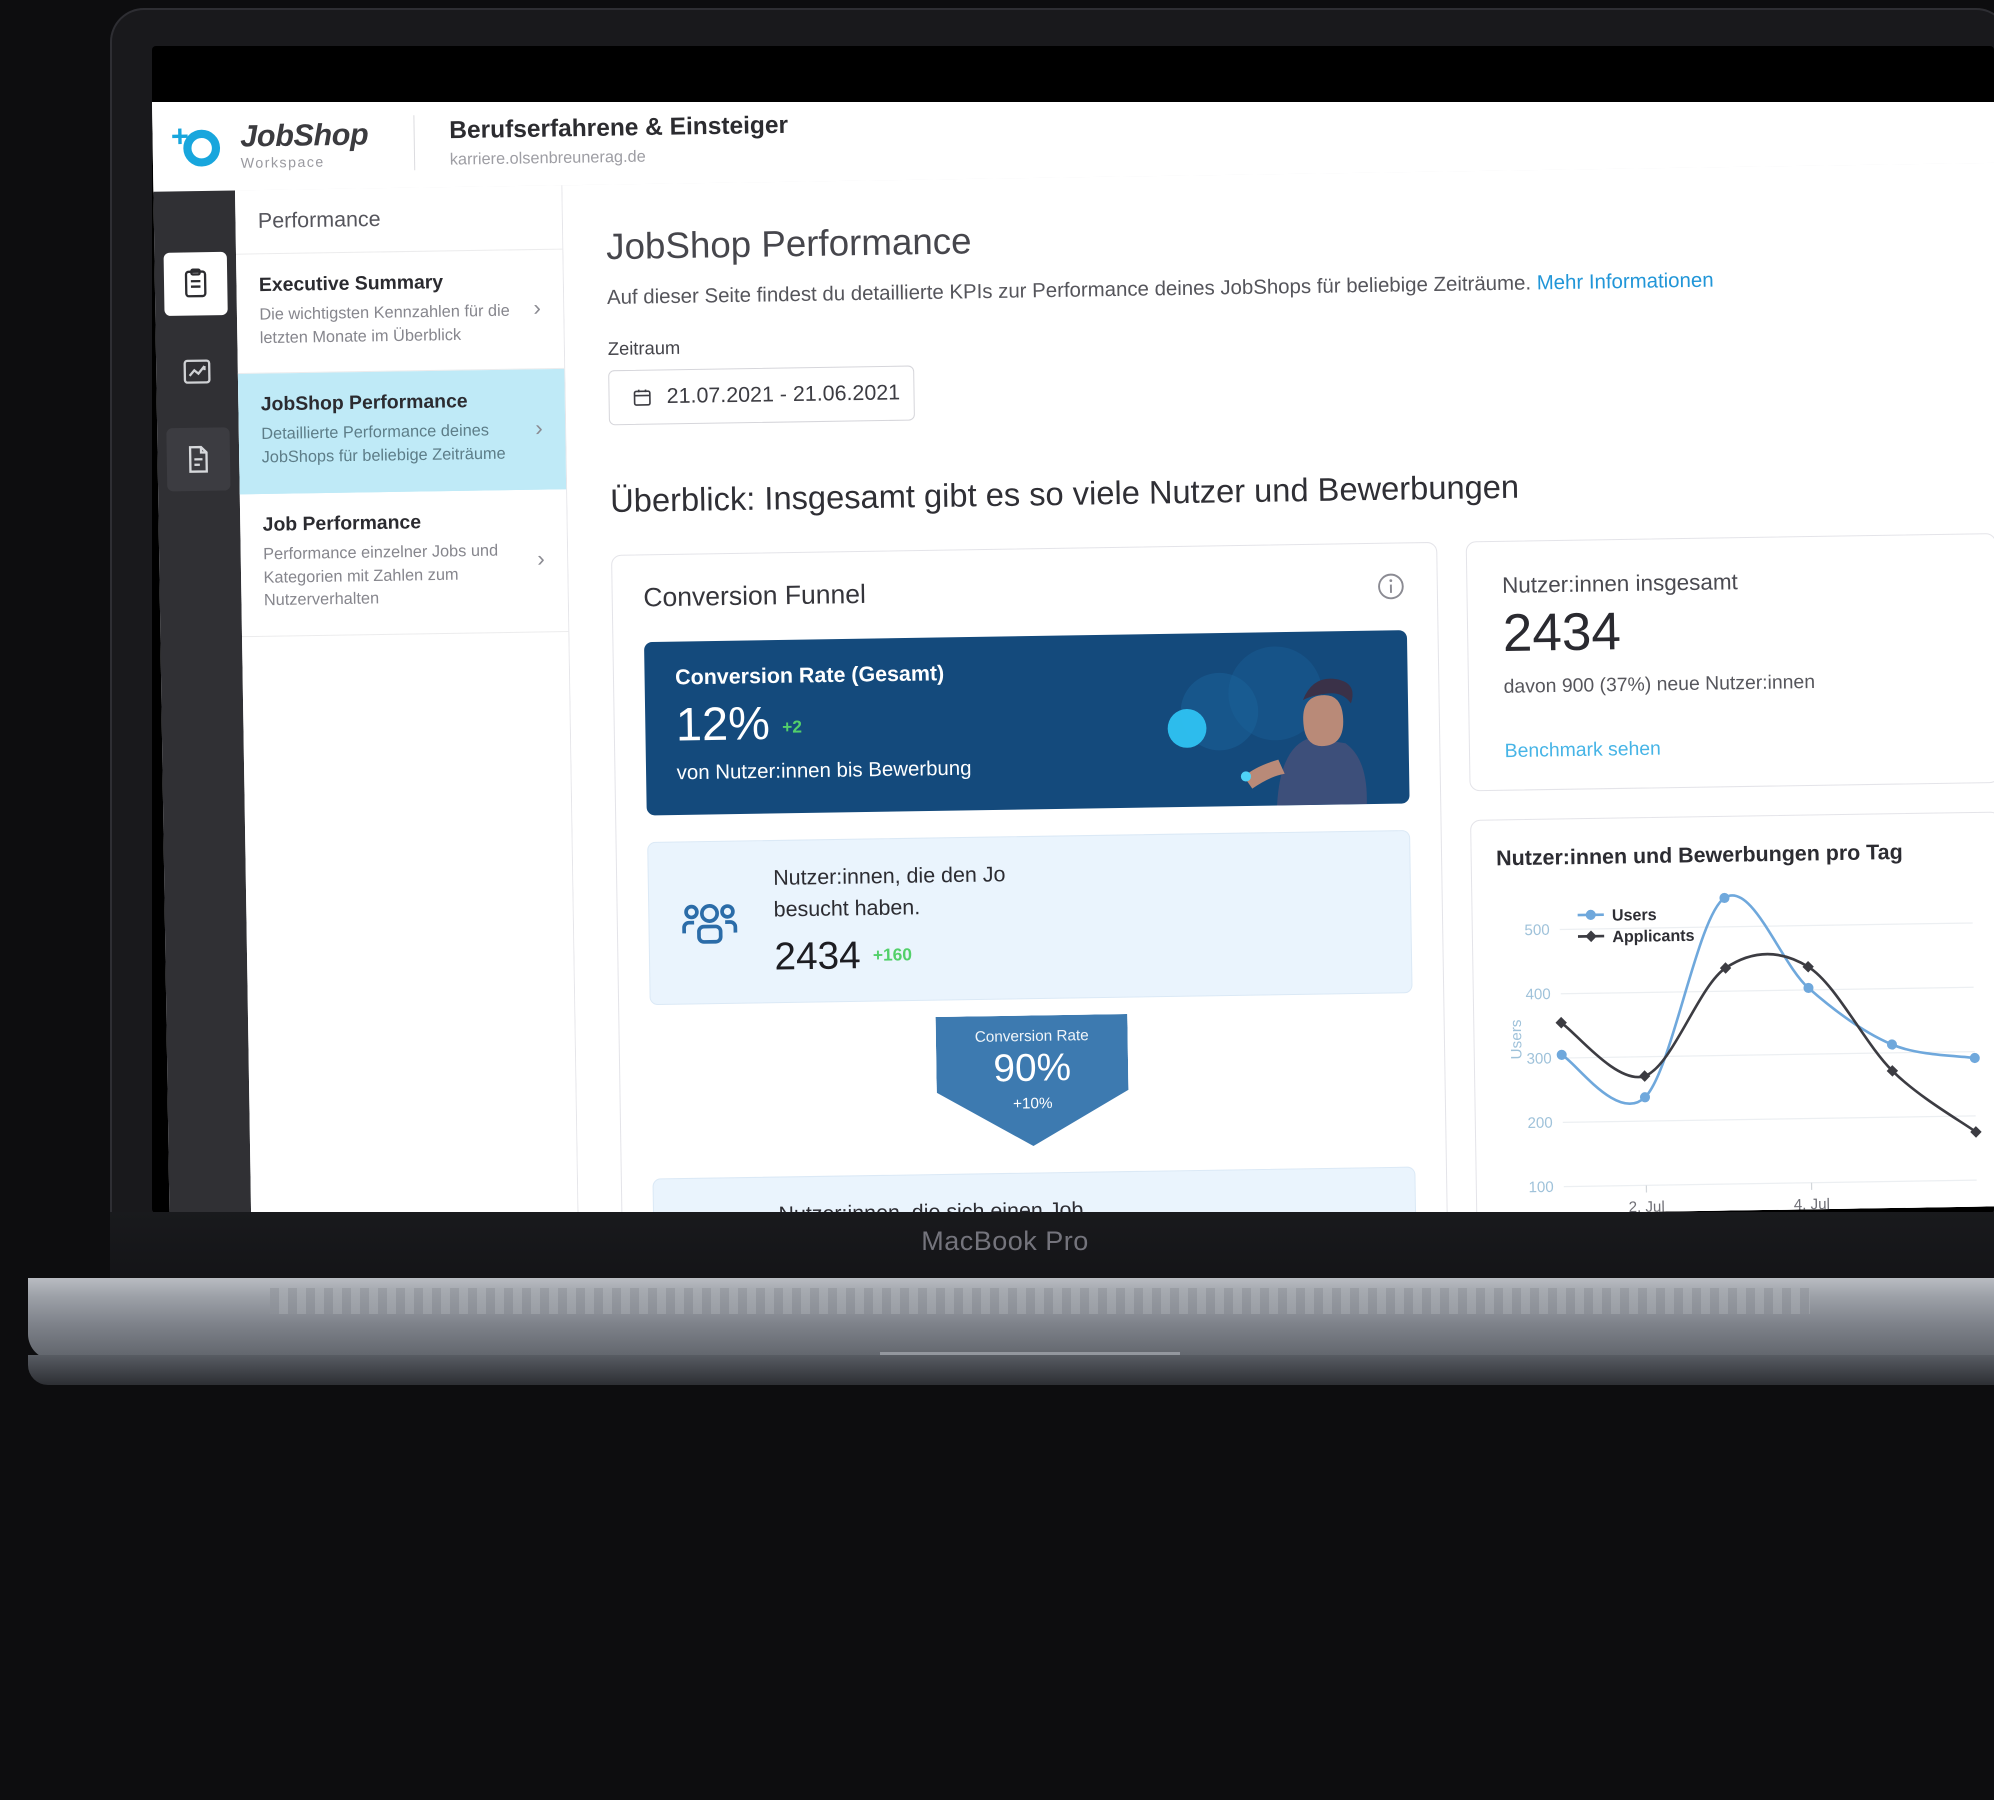  I want to click on calendar-icon, so click(642, 397).